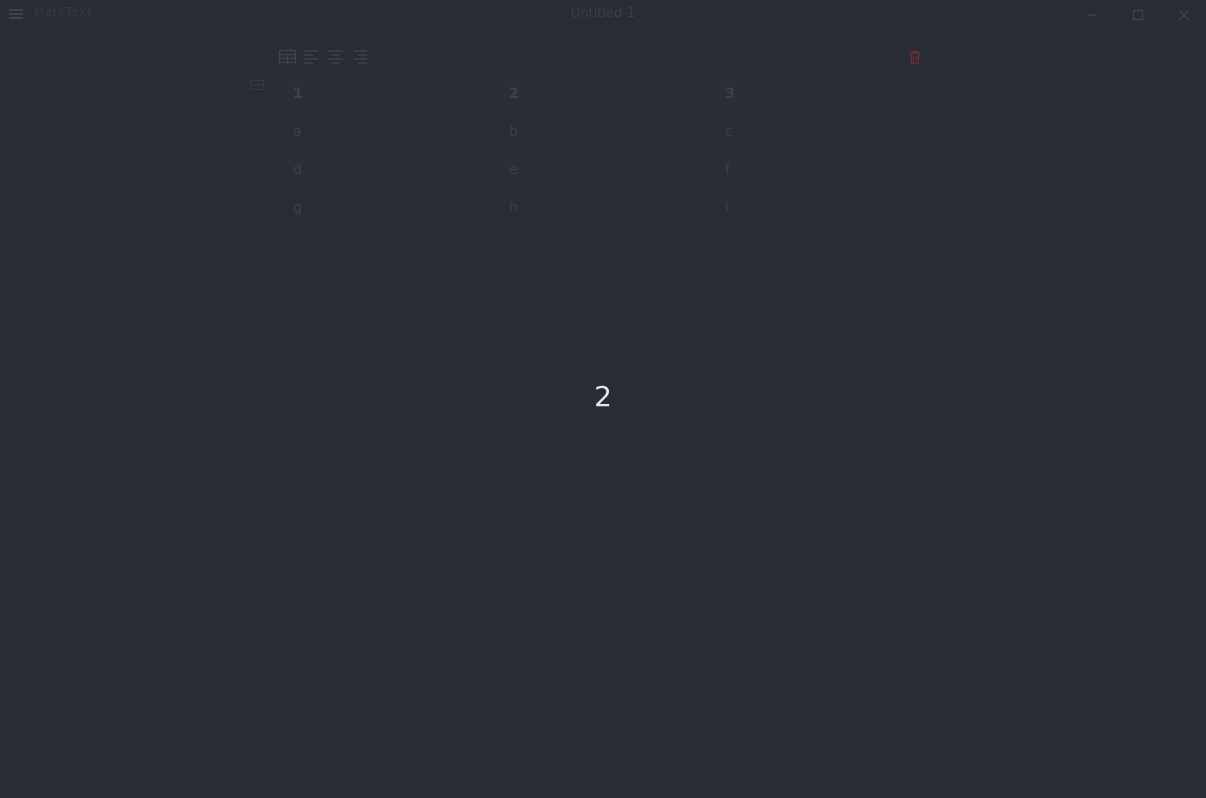 The image size is (1206, 798). I want to click on markdown-table: 1 2 3 a b c d e f g h i, so click(602, 151).